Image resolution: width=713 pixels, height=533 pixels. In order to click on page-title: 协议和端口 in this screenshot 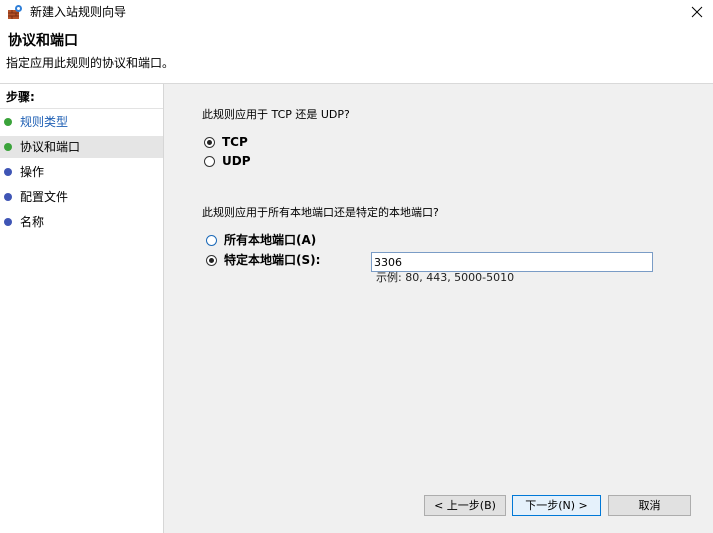, I will do `click(43, 41)`.